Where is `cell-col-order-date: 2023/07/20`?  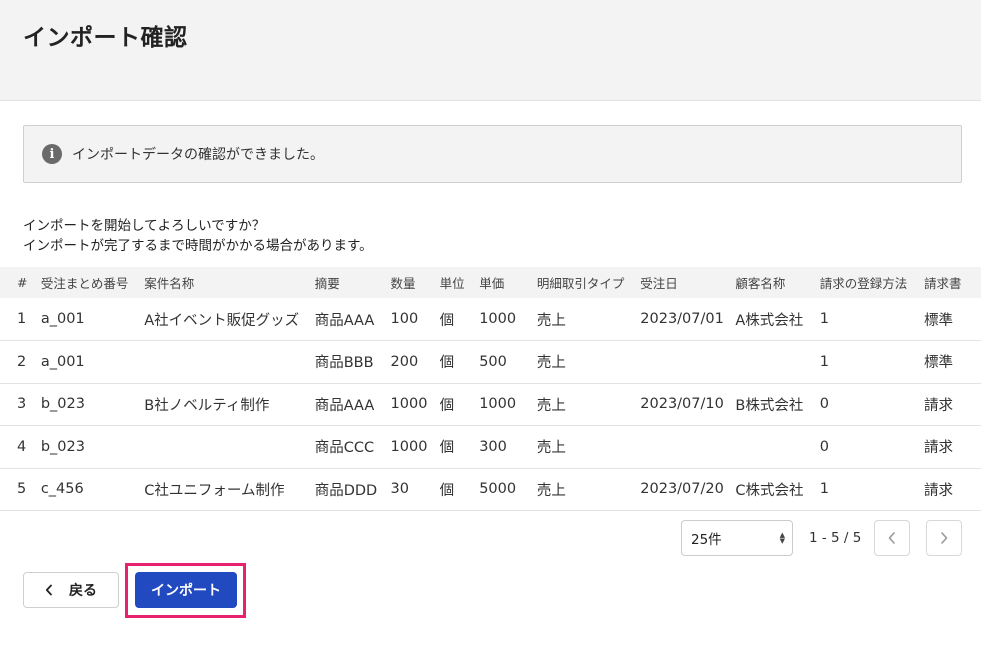 cell-col-order-date: 2023/07/20 is located at coordinates (682, 489).